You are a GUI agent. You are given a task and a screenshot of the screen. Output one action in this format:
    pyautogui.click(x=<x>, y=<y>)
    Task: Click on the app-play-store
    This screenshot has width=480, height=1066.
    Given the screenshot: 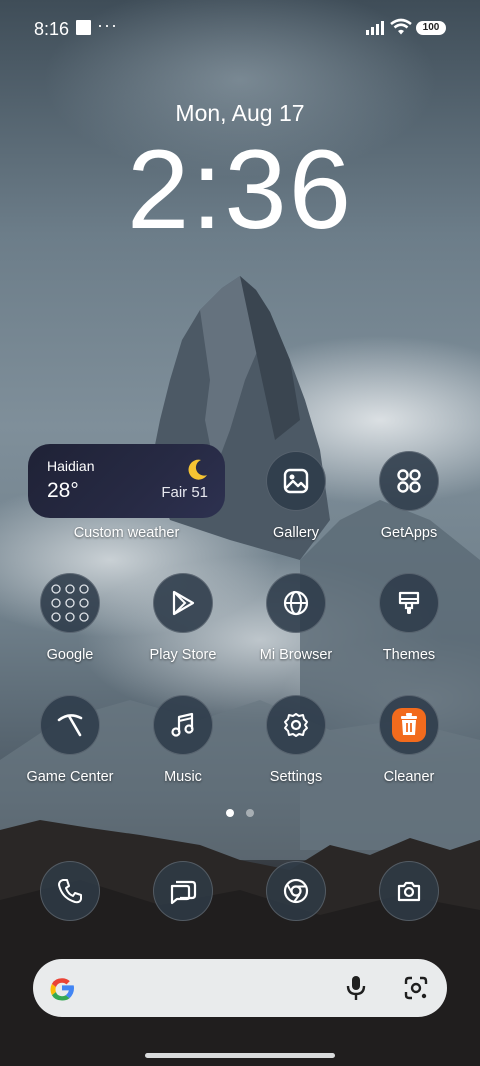 What is the action you would take?
    pyautogui.click(x=183, y=603)
    